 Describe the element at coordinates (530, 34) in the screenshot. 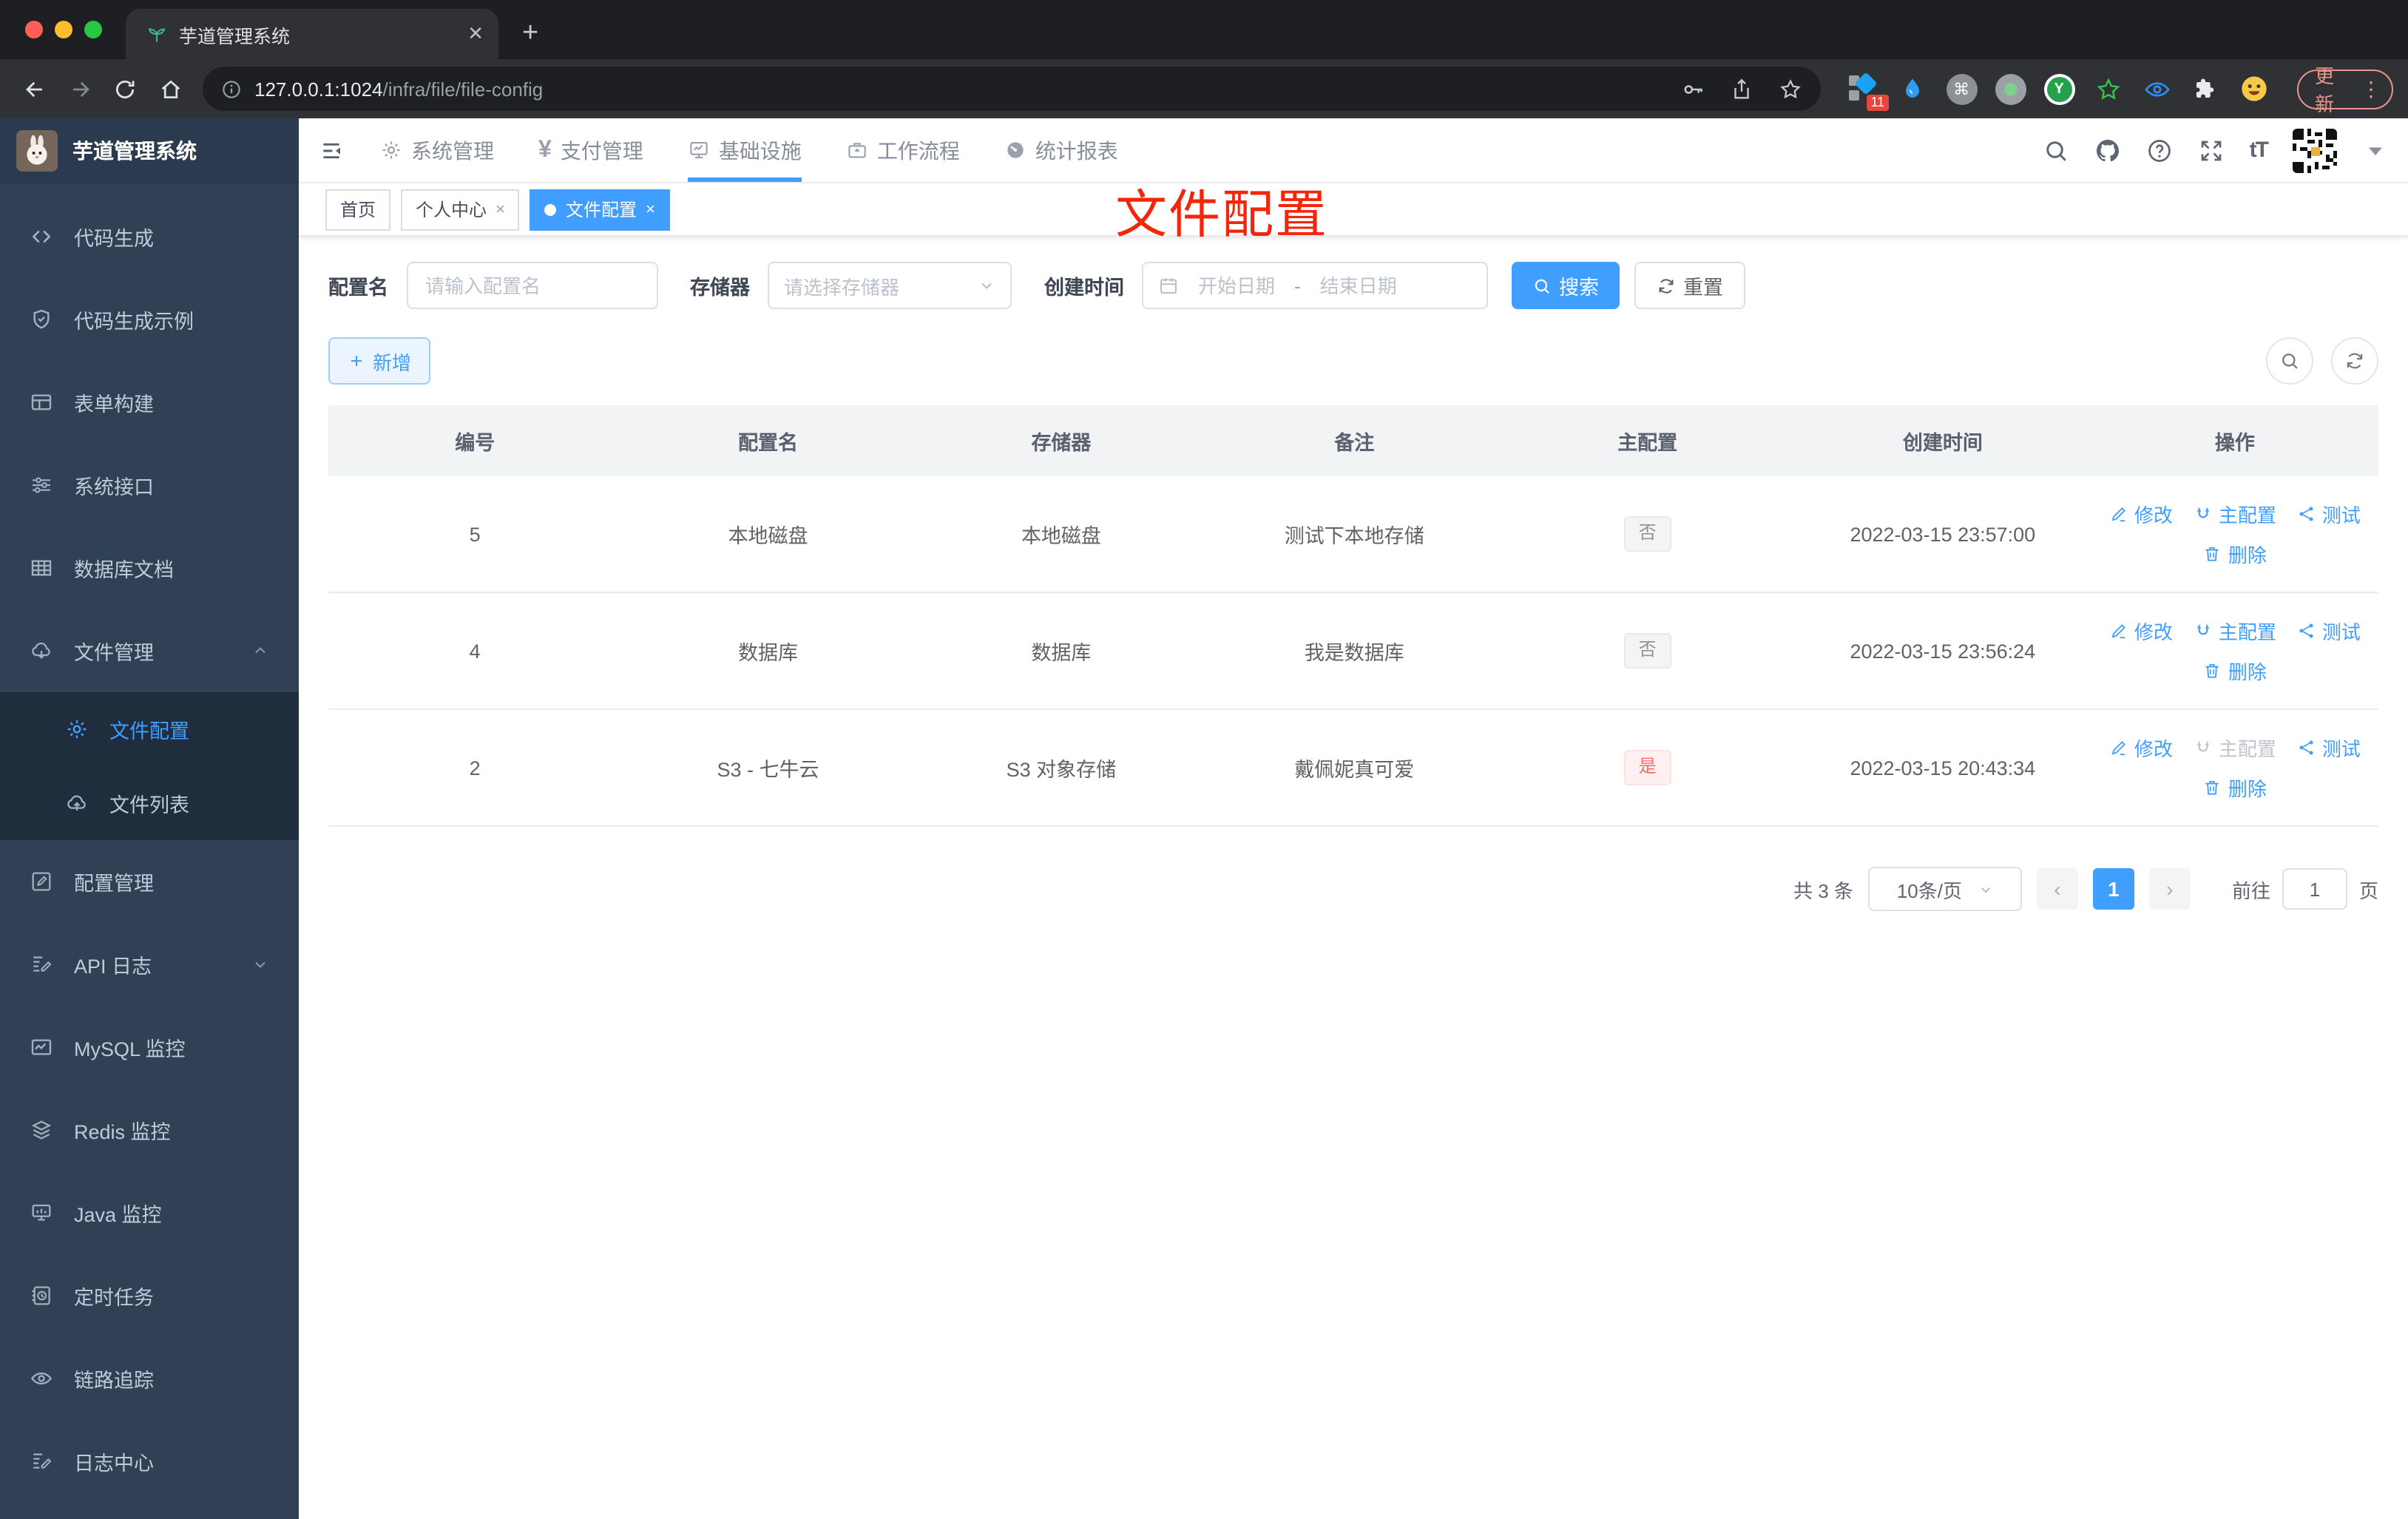

I see `new-tab-button: +` at that location.